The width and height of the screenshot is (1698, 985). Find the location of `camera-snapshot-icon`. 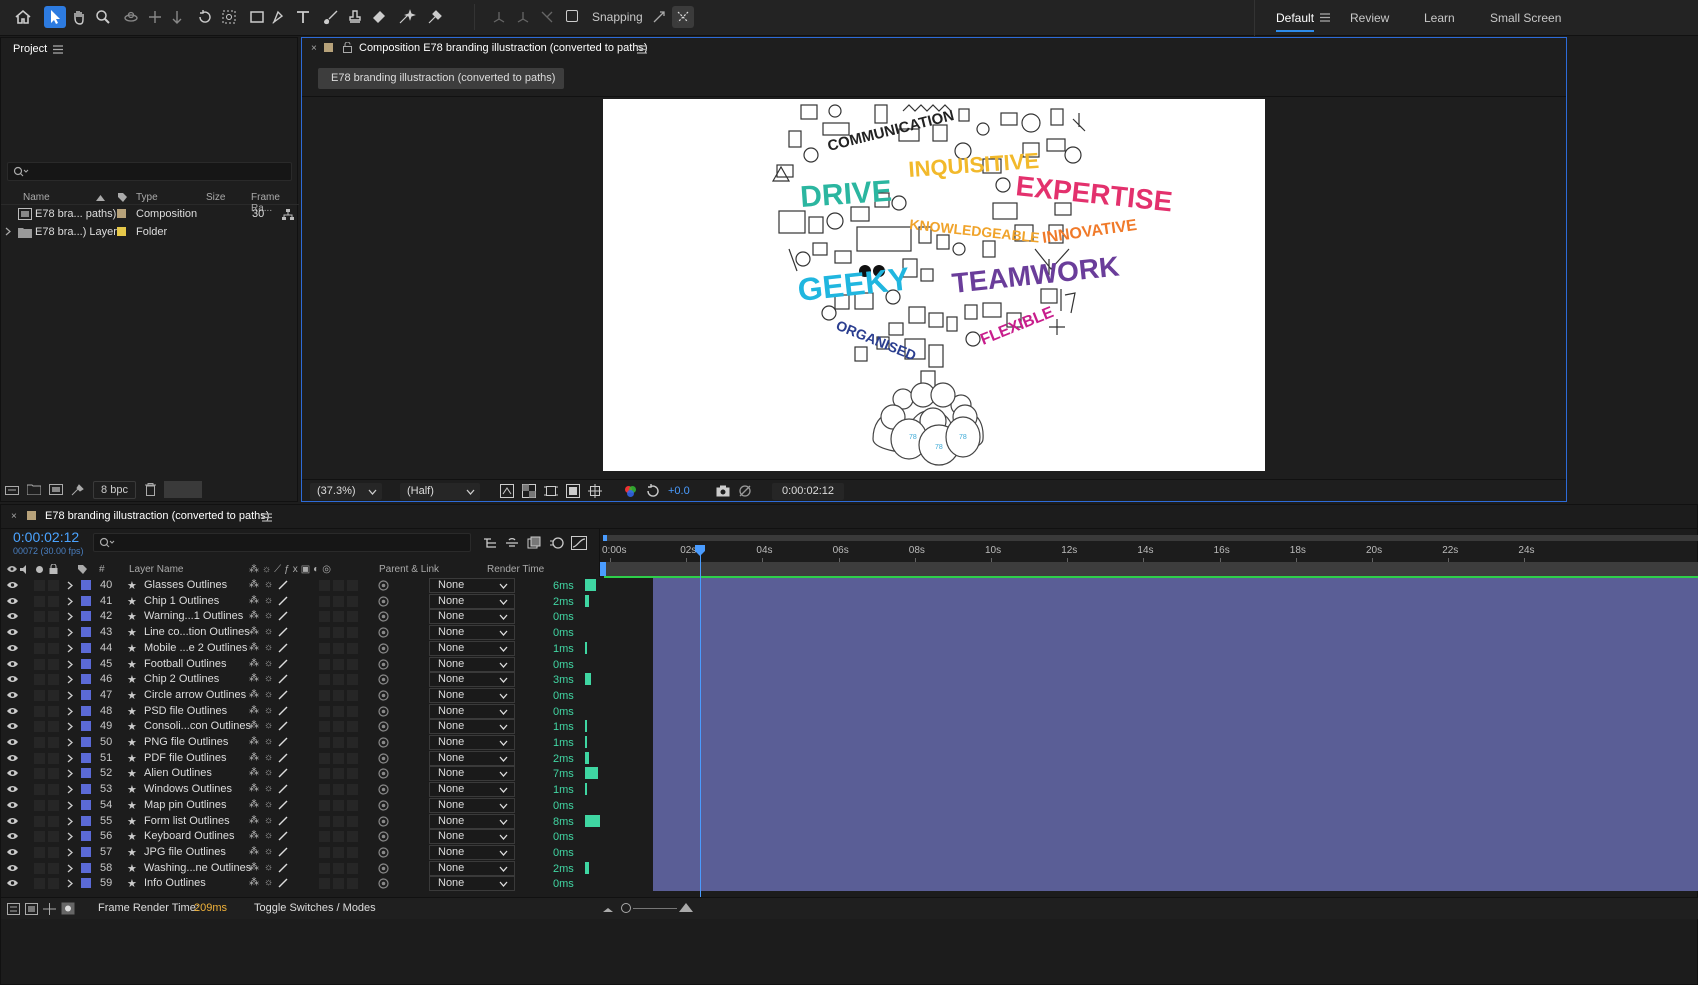

camera-snapshot-icon is located at coordinates (723, 491).